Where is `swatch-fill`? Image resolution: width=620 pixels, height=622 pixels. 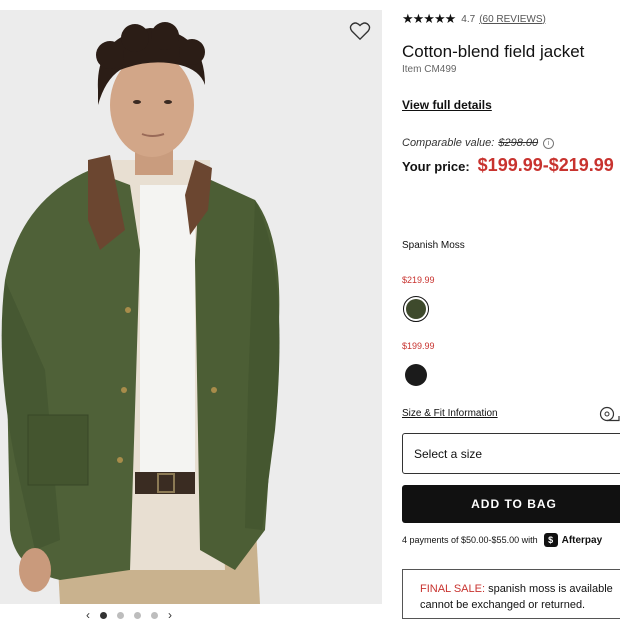 swatch-fill is located at coordinates (416, 309).